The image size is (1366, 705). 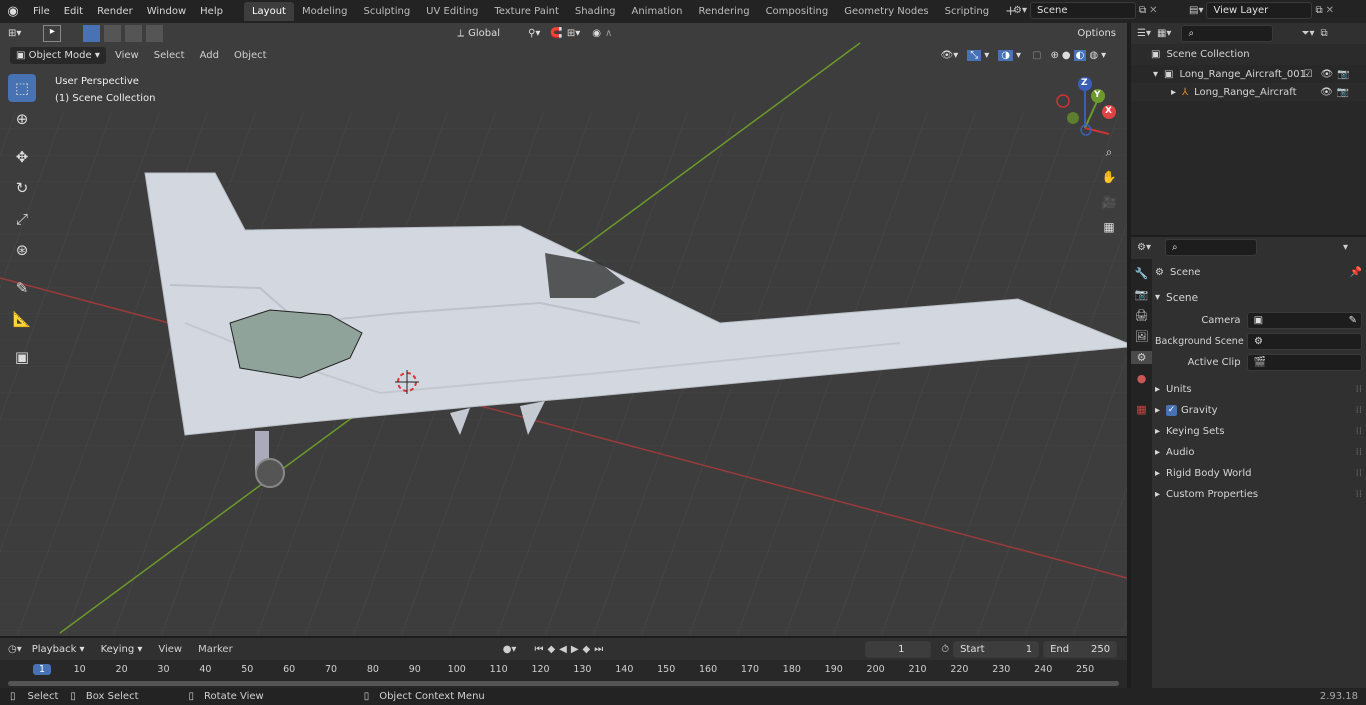 I want to click on current-frame-field: 1, so click(x=898, y=649).